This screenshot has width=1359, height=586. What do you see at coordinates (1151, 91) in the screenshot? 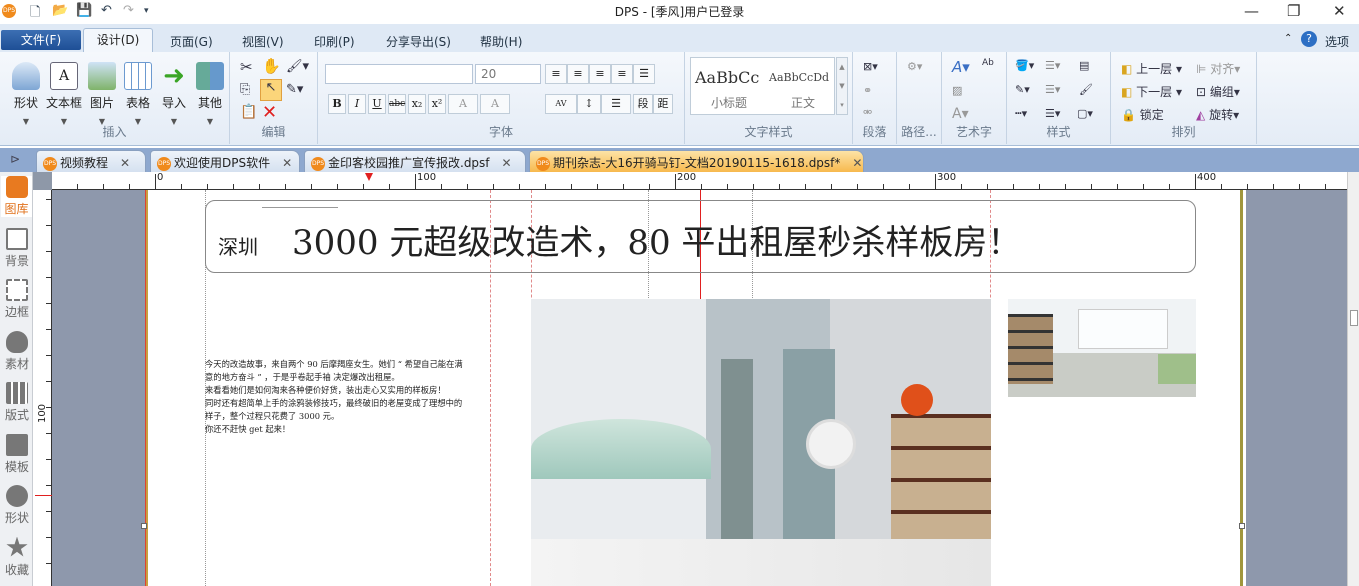
I see `send-backward-button: ◧ 下一层 ▾` at bounding box center [1151, 91].